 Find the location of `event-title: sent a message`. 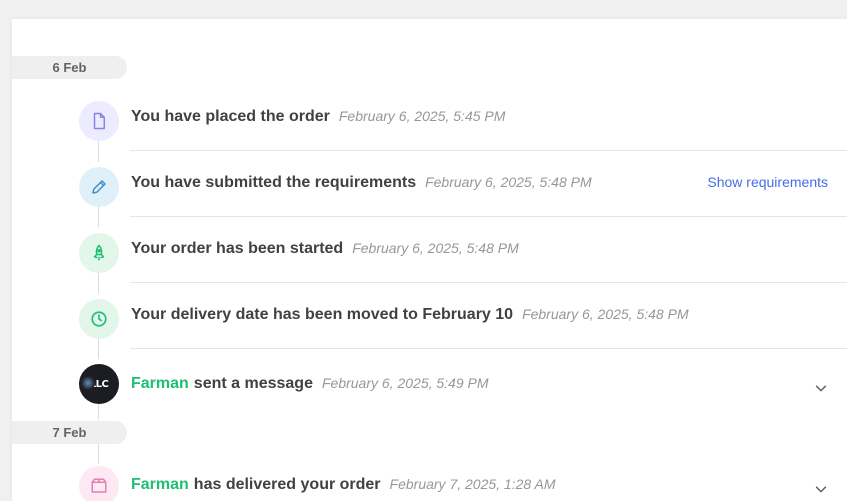

event-title: sent a message is located at coordinates (253, 383).